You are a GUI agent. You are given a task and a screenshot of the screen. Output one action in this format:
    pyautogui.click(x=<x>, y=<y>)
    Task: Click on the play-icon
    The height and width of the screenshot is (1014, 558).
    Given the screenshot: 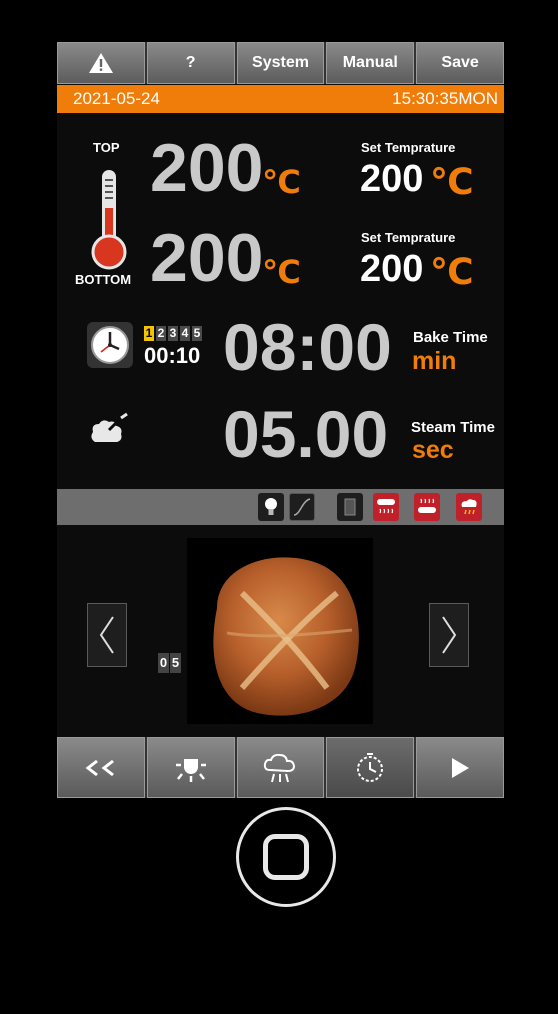 What is the action you would take?
    pyautogui.click(x=461, y=767)
    